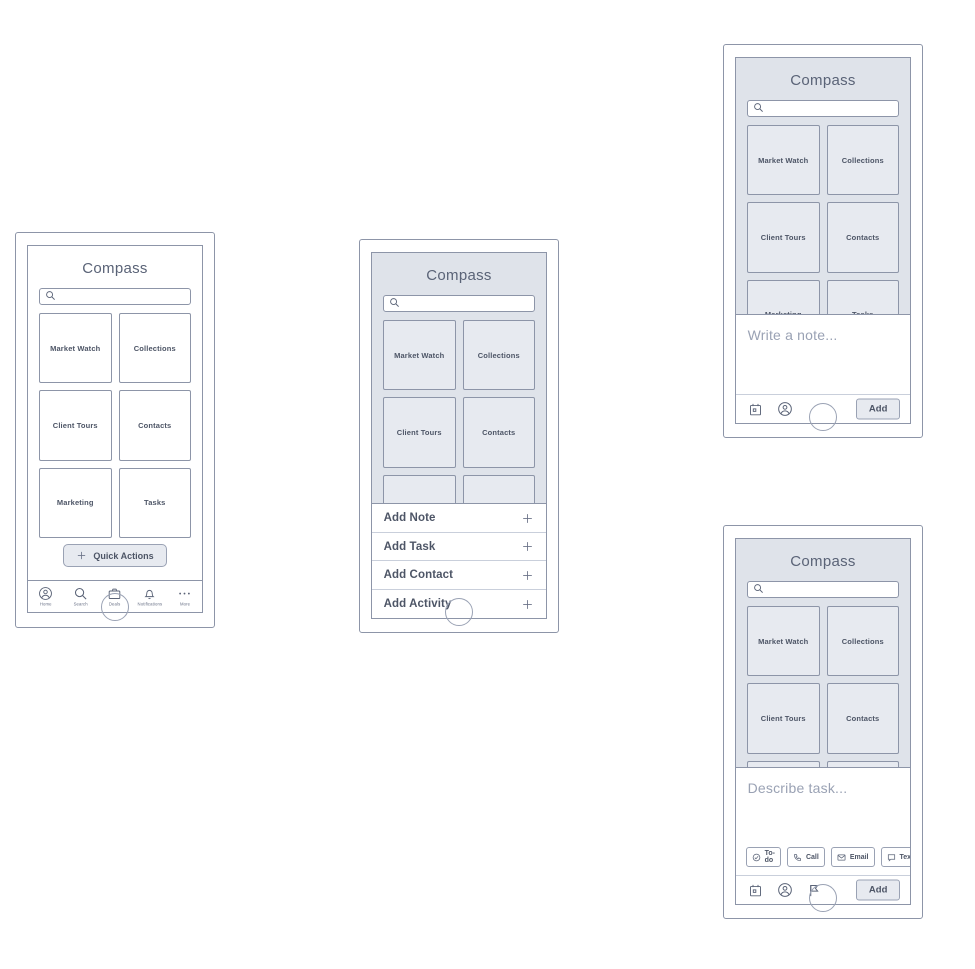 This screenshot has height=969, width=975. I want to click on tile-tasks: Tasks, so click(154, 502).